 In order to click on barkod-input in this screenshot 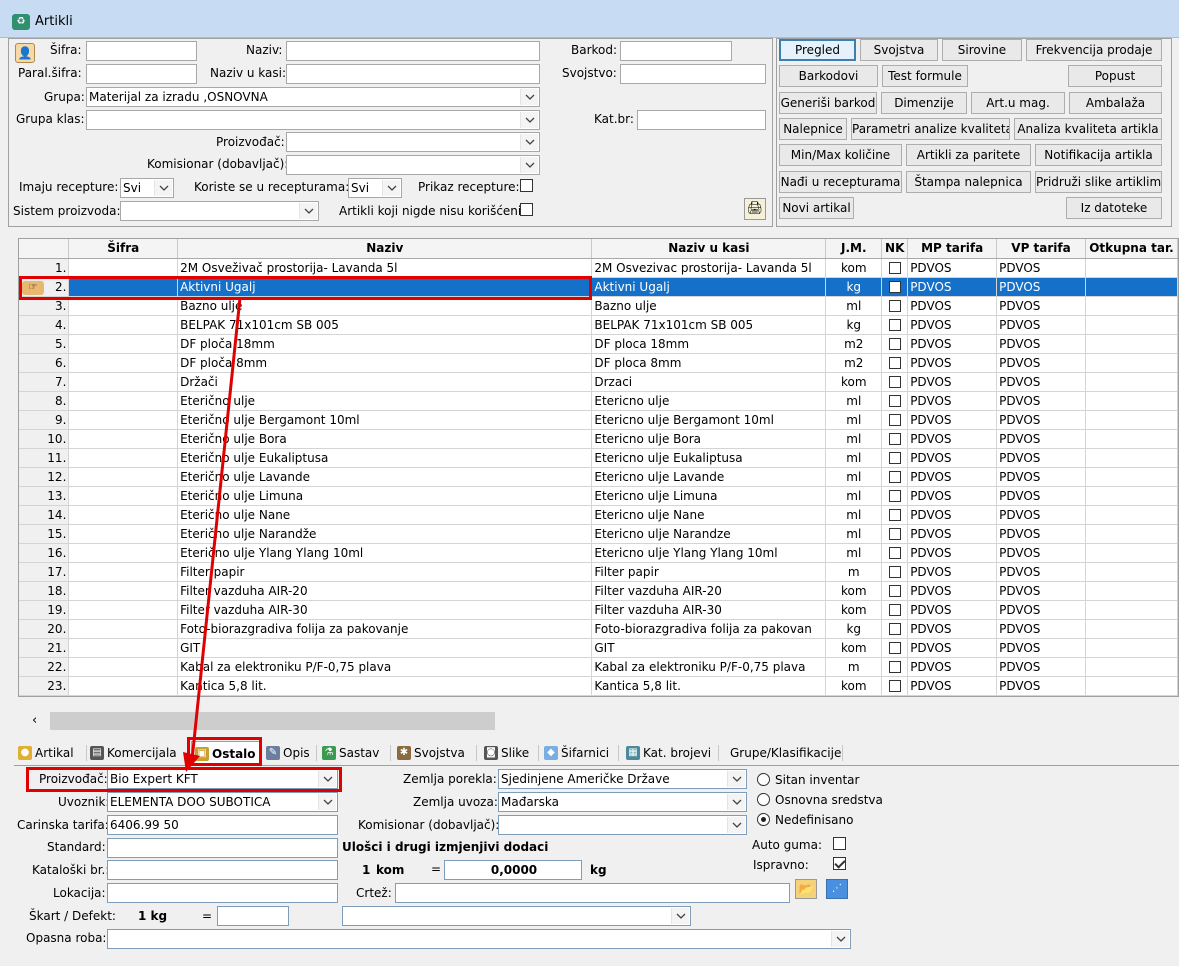, I will do `click(676, 51)`.